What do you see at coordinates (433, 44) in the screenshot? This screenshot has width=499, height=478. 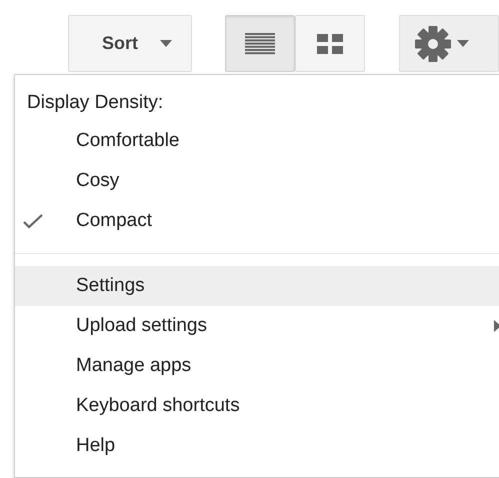 I see `settings-icon` at bounding box center [433, 44].